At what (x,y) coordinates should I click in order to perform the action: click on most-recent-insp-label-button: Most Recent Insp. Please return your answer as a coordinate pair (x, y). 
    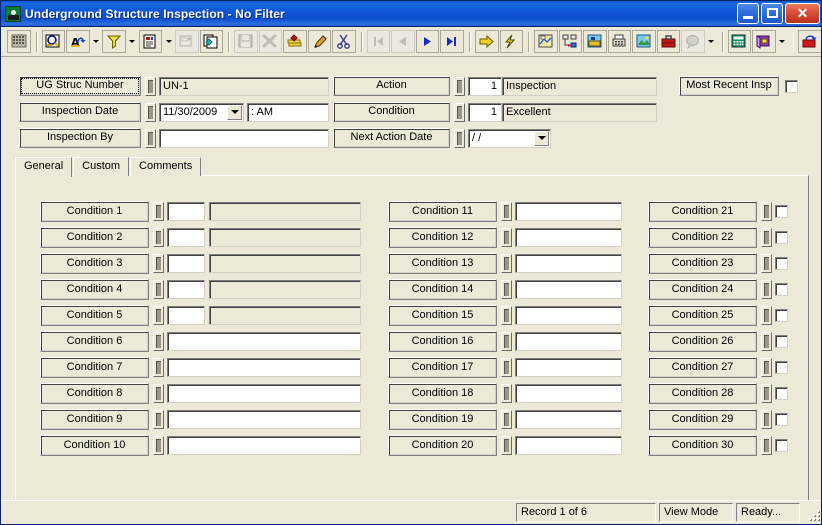
    Looking at the image, I should click on (729, 86).